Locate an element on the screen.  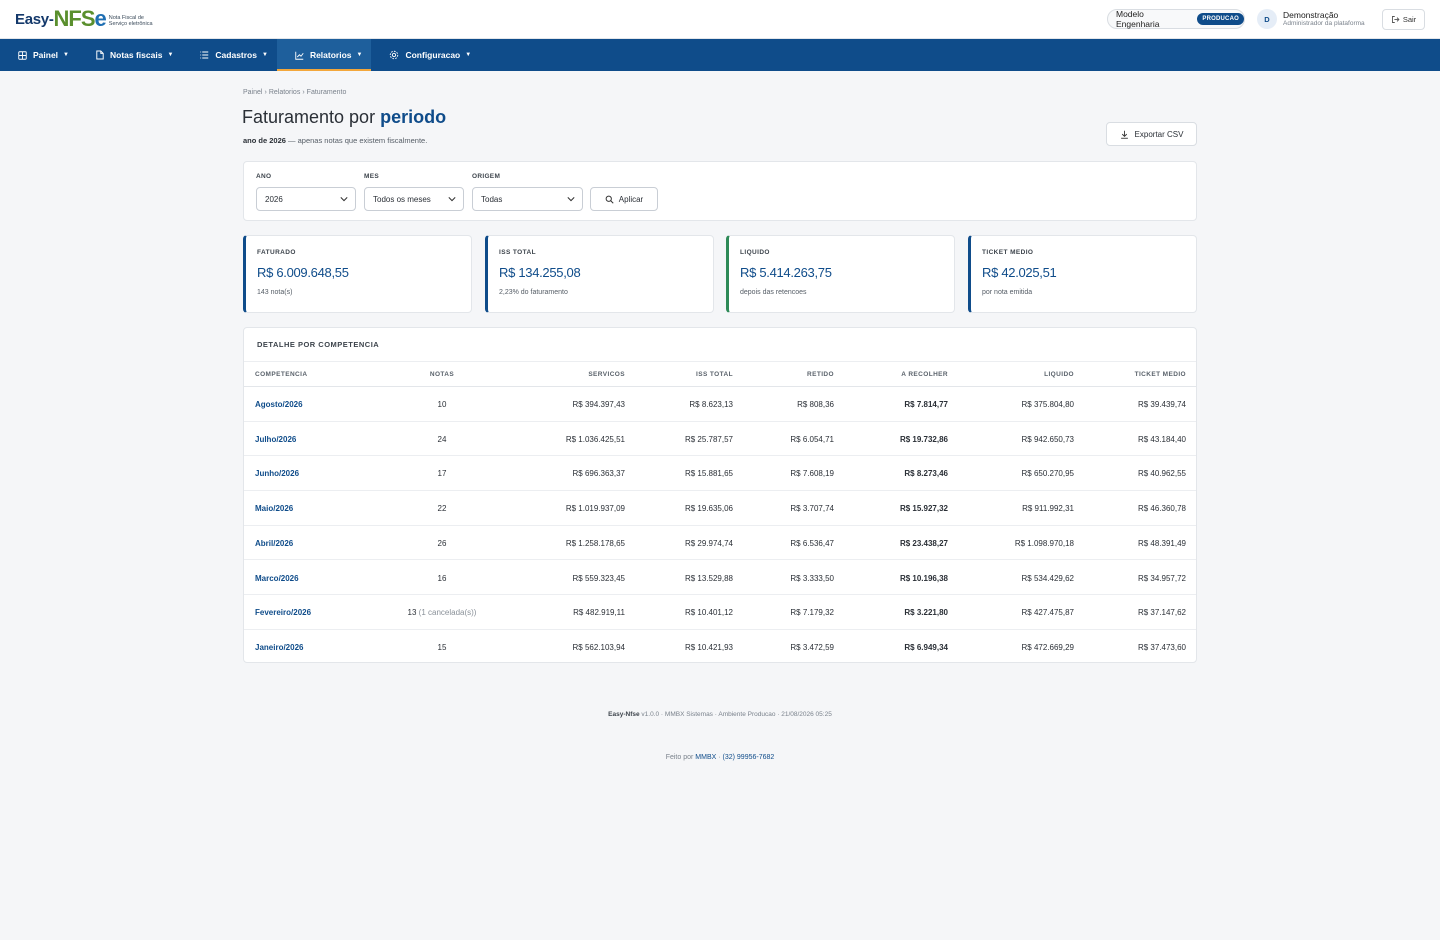
row-notas-count: 22 is located at coordinates (442, 509).